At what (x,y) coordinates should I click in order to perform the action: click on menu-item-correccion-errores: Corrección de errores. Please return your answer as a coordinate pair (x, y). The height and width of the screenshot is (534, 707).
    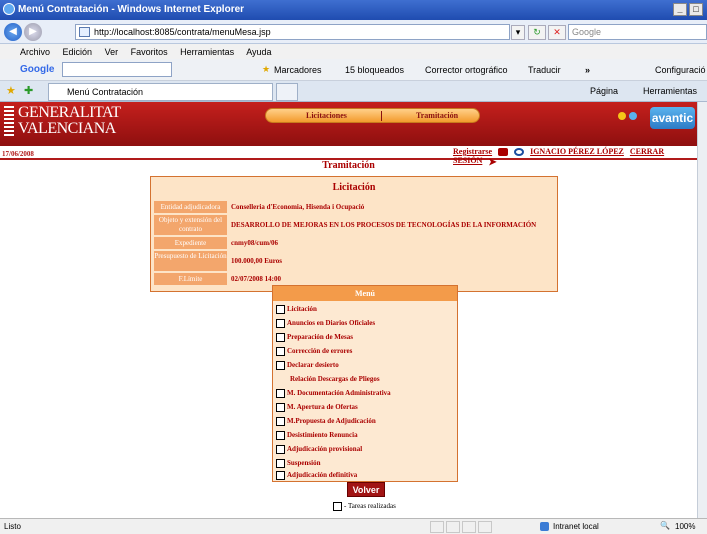
    Looking at the image, I should click on (314, 352).